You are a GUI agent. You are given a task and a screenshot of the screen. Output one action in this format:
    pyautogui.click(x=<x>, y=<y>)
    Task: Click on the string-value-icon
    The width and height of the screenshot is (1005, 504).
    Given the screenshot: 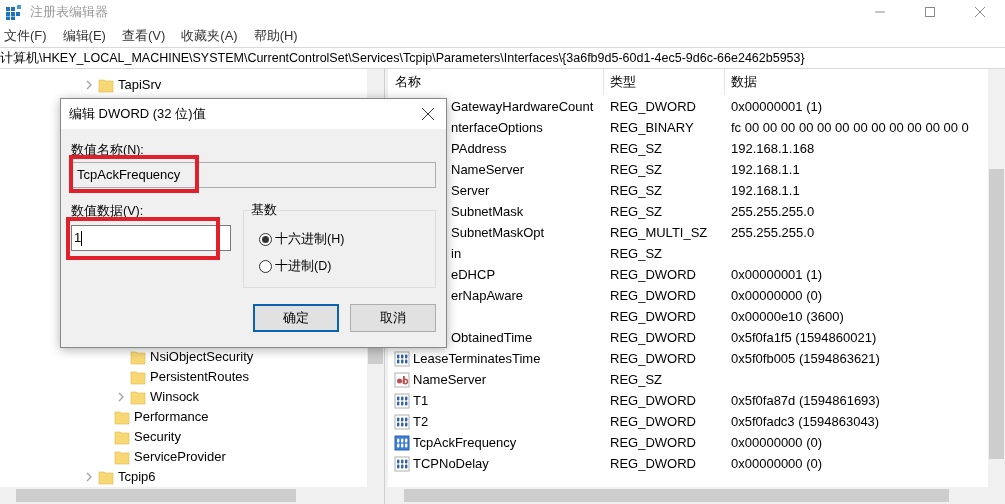 What is the action you would take?
    pyautogui.click(x=402, y=379)
    